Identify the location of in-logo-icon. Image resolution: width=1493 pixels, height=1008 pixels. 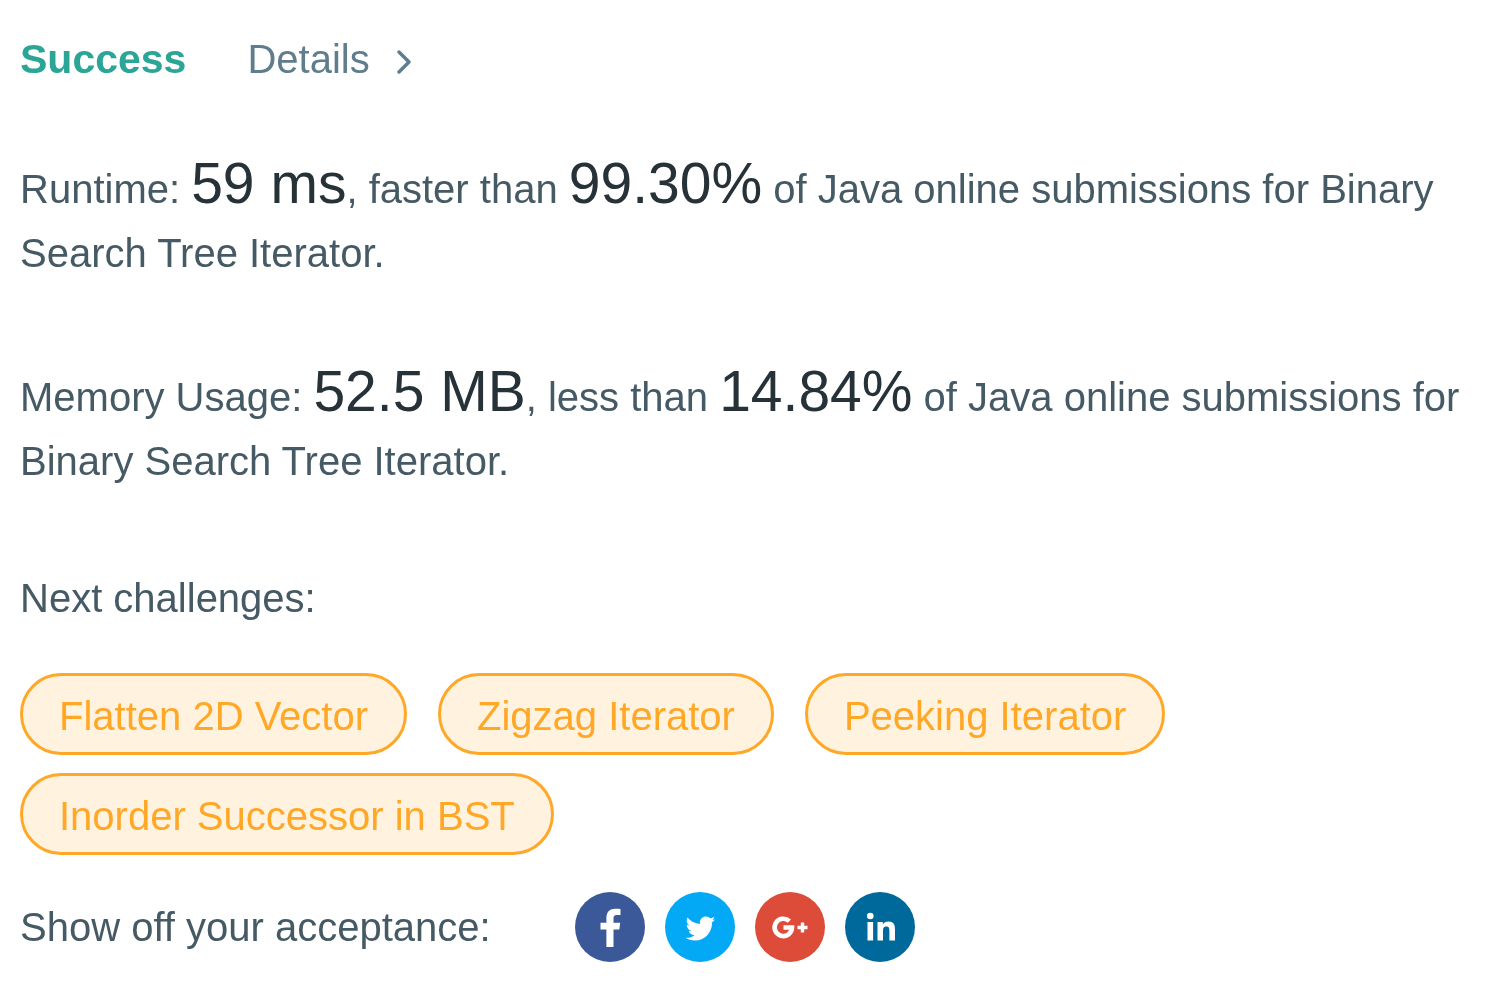
(880, 927).